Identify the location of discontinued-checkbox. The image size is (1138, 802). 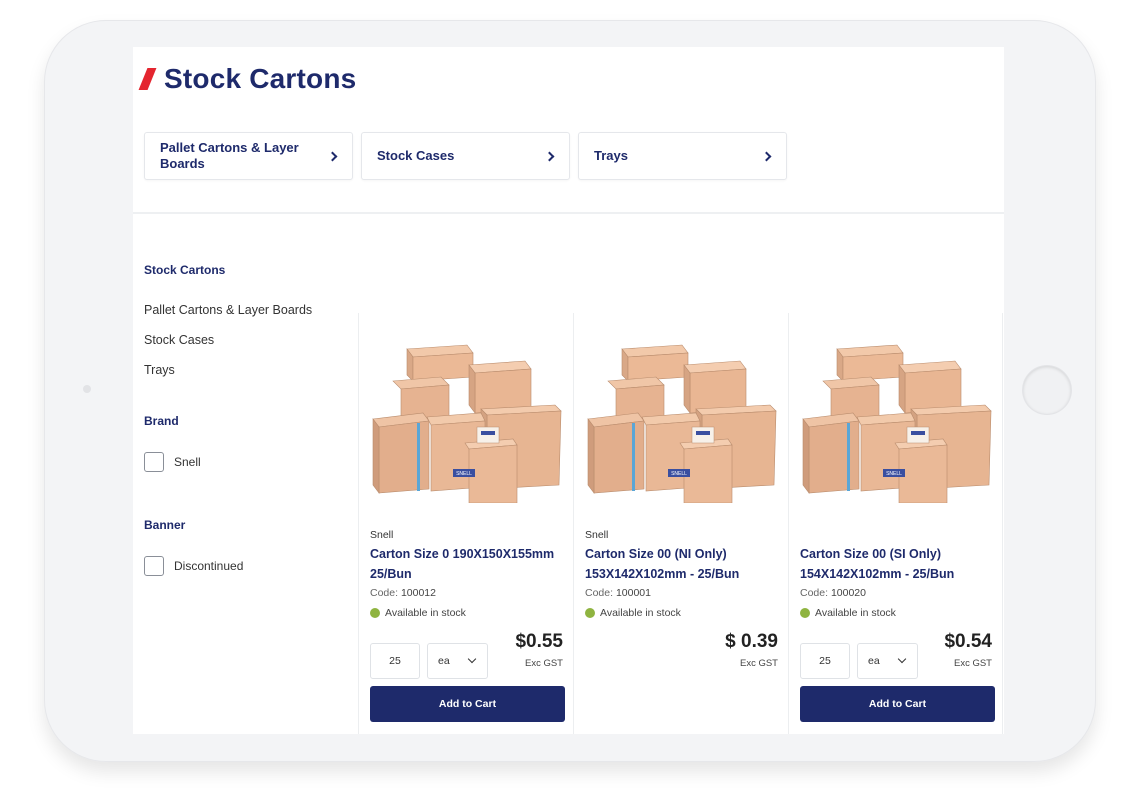
(154, 566).